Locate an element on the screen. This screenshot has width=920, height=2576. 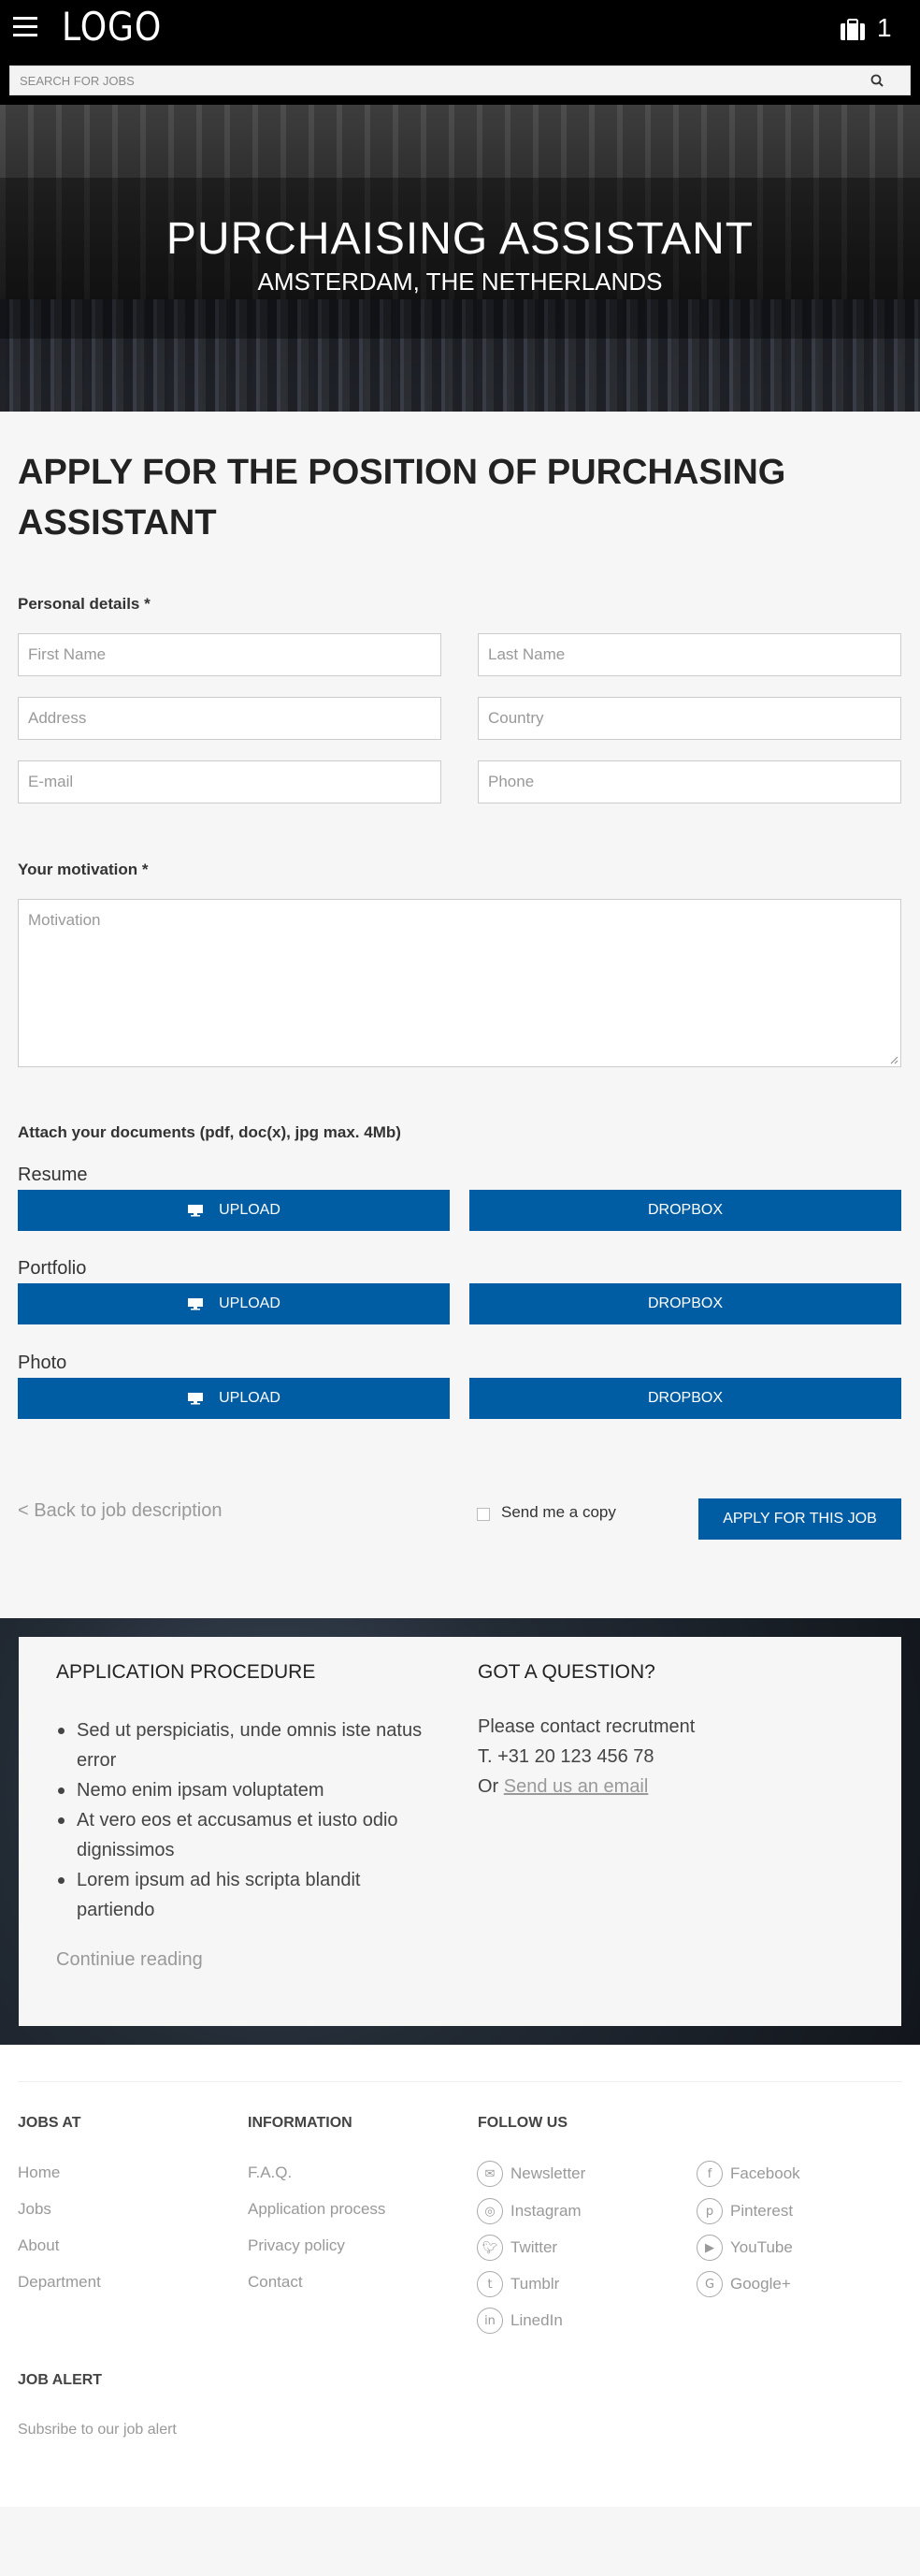
resize-handle-icon is located at coordinates (893, 1059).